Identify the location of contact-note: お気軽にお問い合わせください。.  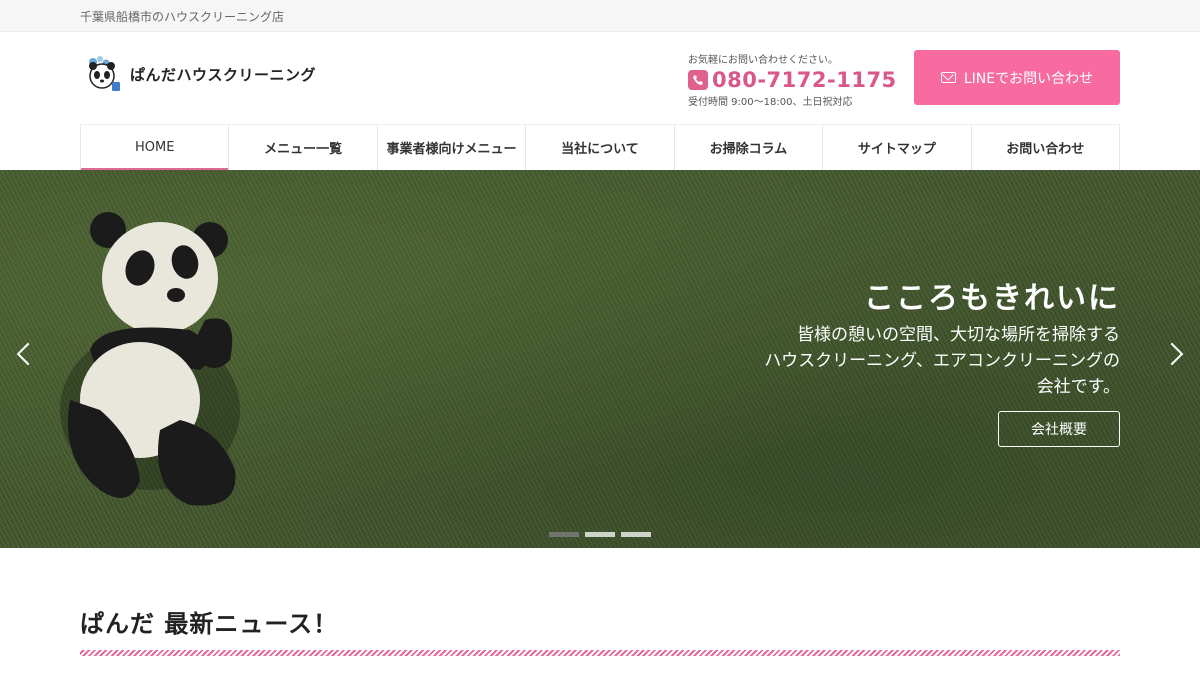
(763, 60).